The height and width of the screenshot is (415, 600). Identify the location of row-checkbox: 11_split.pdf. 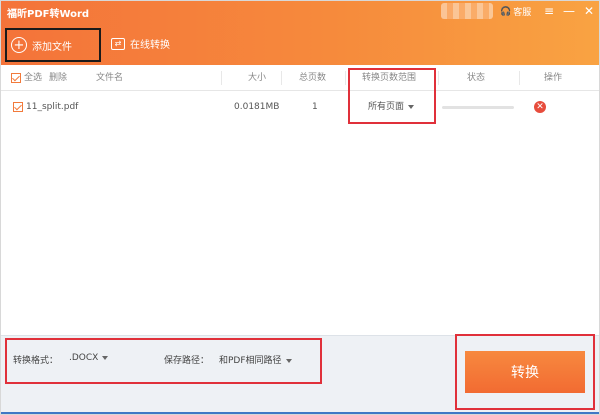
(45, 107).